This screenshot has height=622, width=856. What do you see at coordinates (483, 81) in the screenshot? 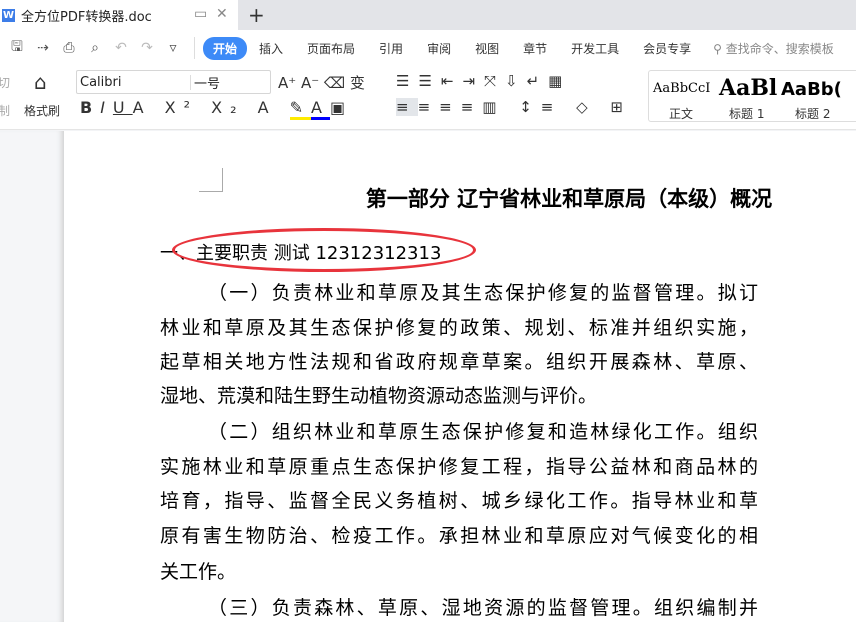
I see `paragraph-icons-top: ☰☰⇤⇥⤧⇩↵▦` at bounding box center [483, 81].